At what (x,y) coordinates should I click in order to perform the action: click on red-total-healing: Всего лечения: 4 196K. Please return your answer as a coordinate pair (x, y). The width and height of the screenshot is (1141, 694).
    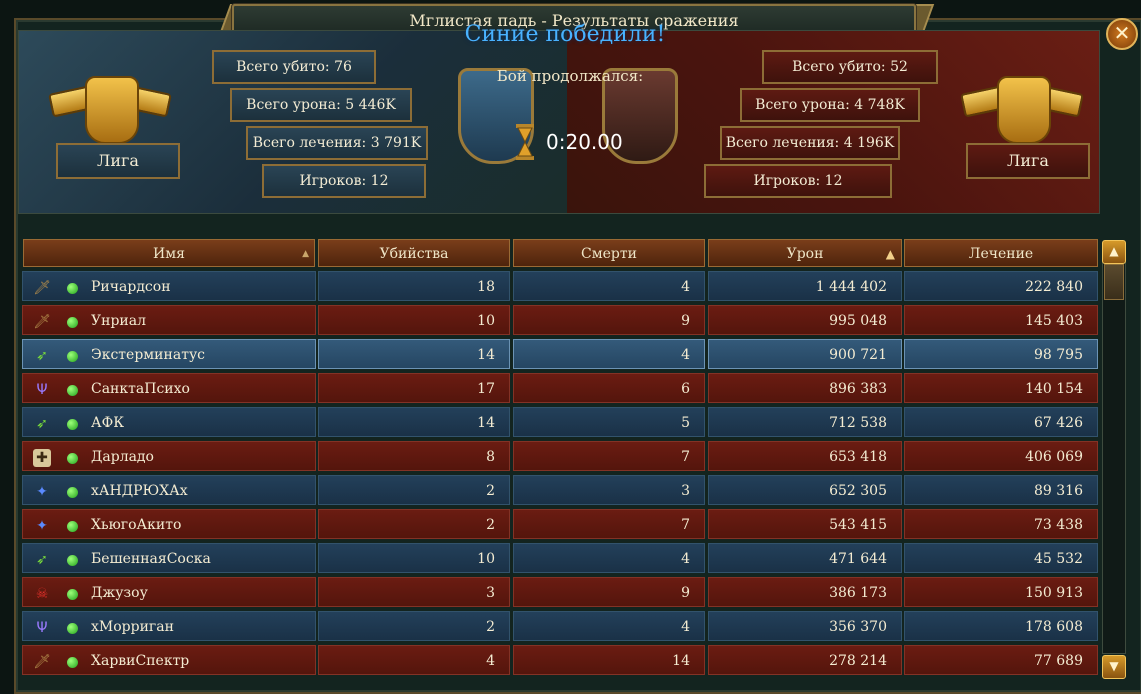
    Looking at the image, I should click on (810, 143).